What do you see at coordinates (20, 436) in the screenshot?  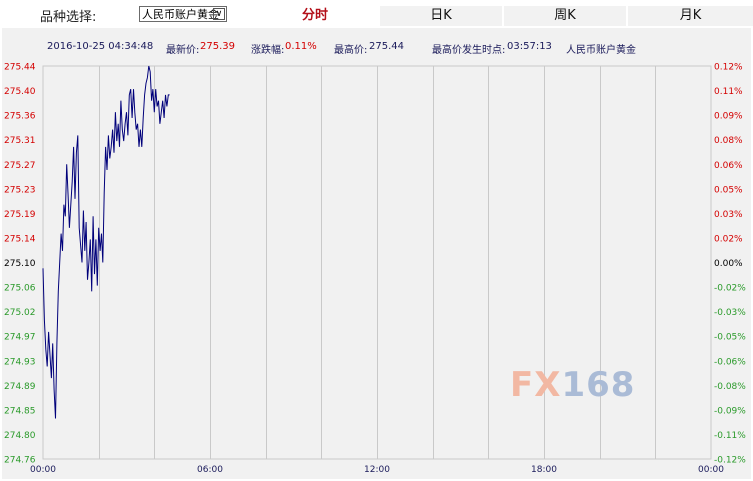 I see `y-tick-label-left: 274.80` at bounding box center [20, 436].